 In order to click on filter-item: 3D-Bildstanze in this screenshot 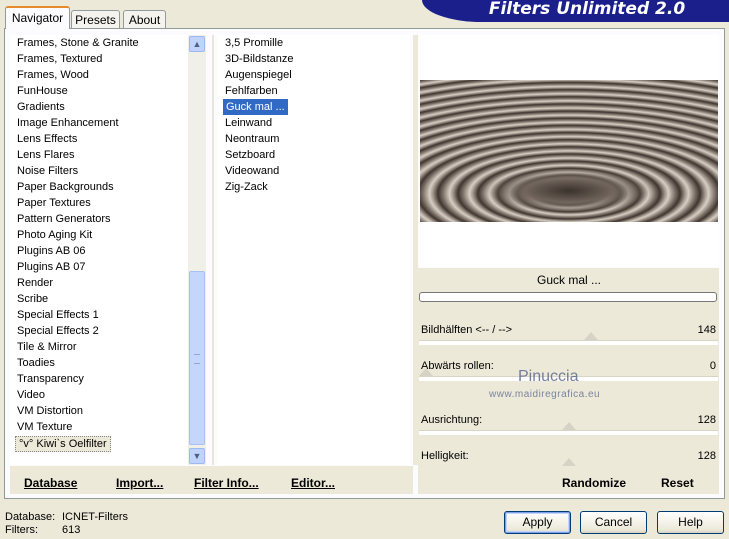, I will do `click(259, 59)`.